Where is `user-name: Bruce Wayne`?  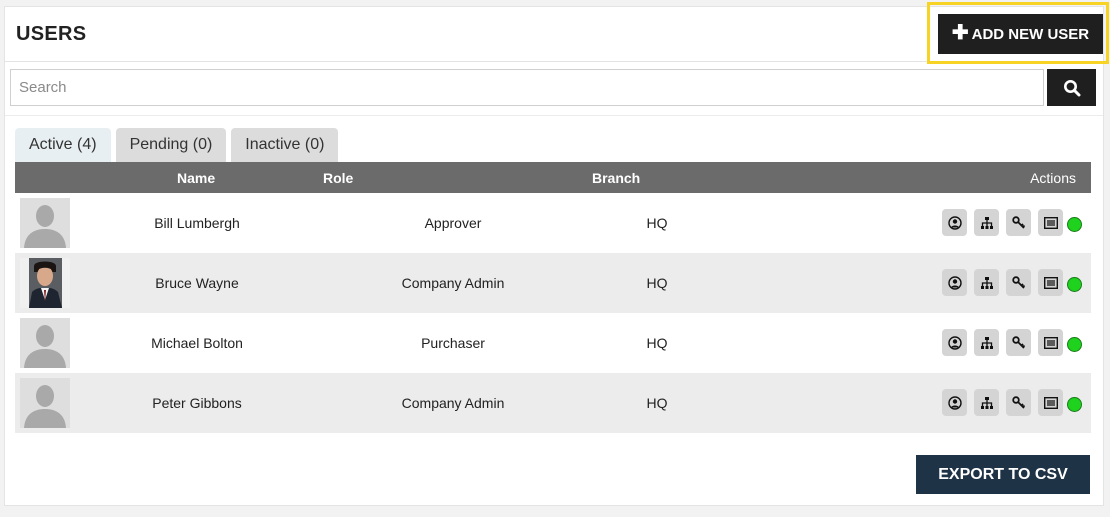 user-name: Bruce Wayne is located at coordinates (197, 283).